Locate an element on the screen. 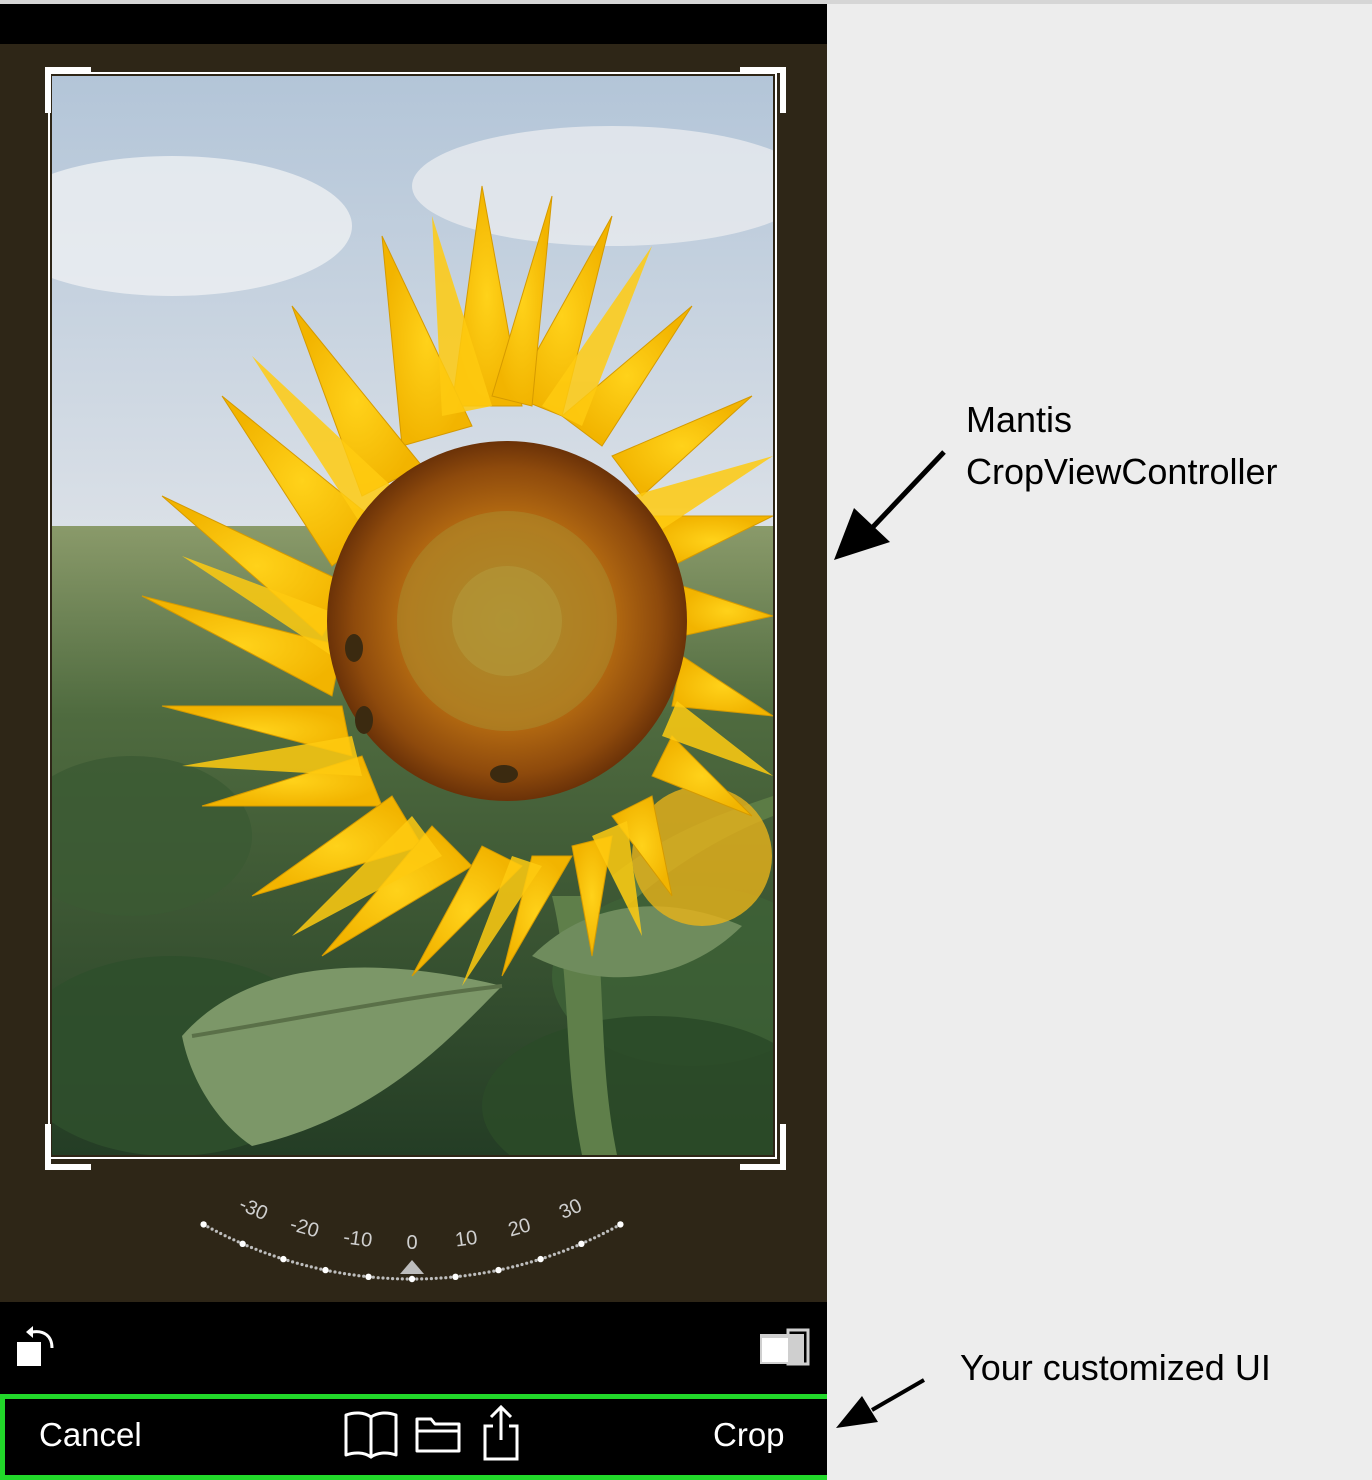 This screenshot has height=1480, width=1372. mantis-annotation-line2: CropViewController is located at coordinates (1122, 471).